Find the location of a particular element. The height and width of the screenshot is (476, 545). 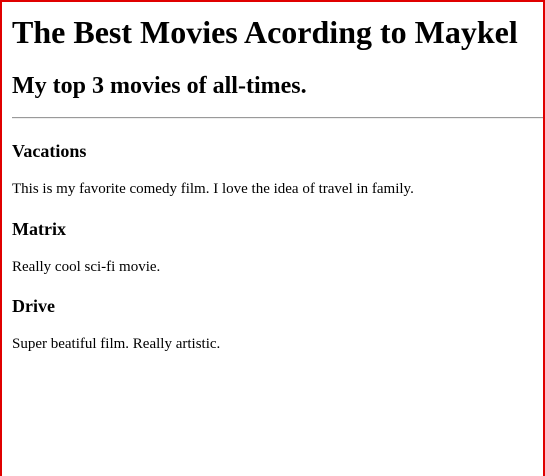

movie-description-matrix: Really cool sci-fi movie. is located at coordinates (86, 267).